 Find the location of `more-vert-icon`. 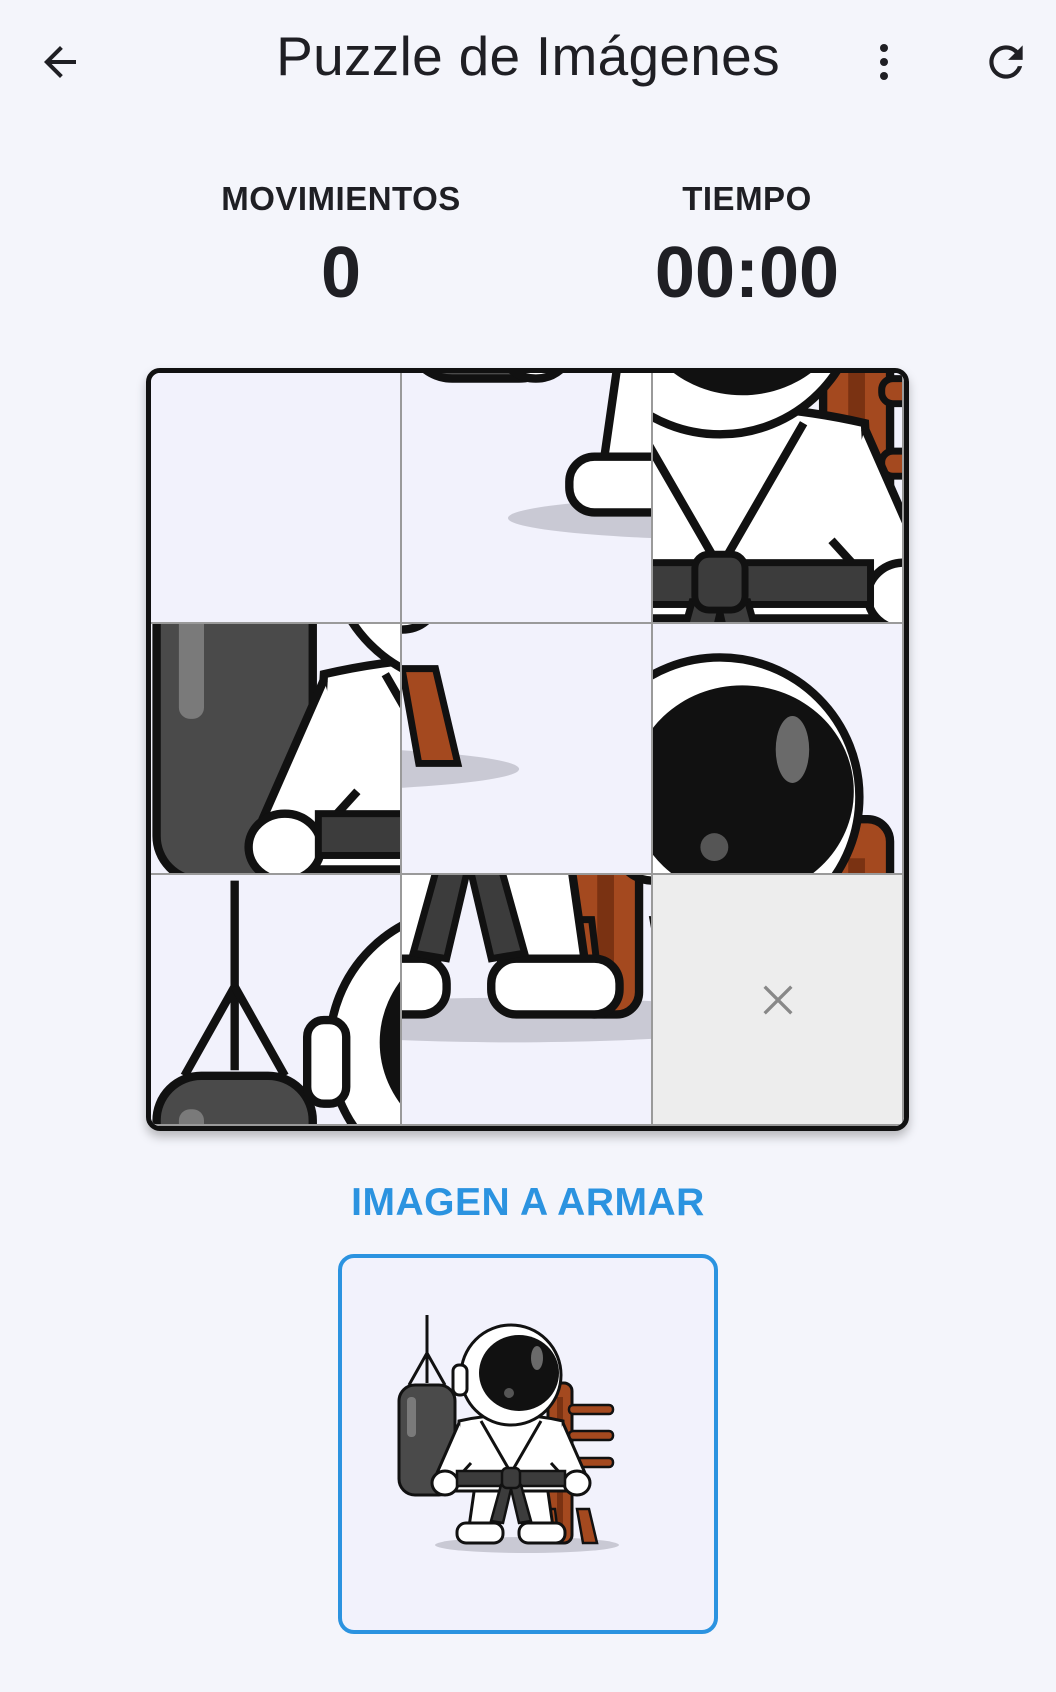

more-vert-icon is located at coordinates (884, 62).